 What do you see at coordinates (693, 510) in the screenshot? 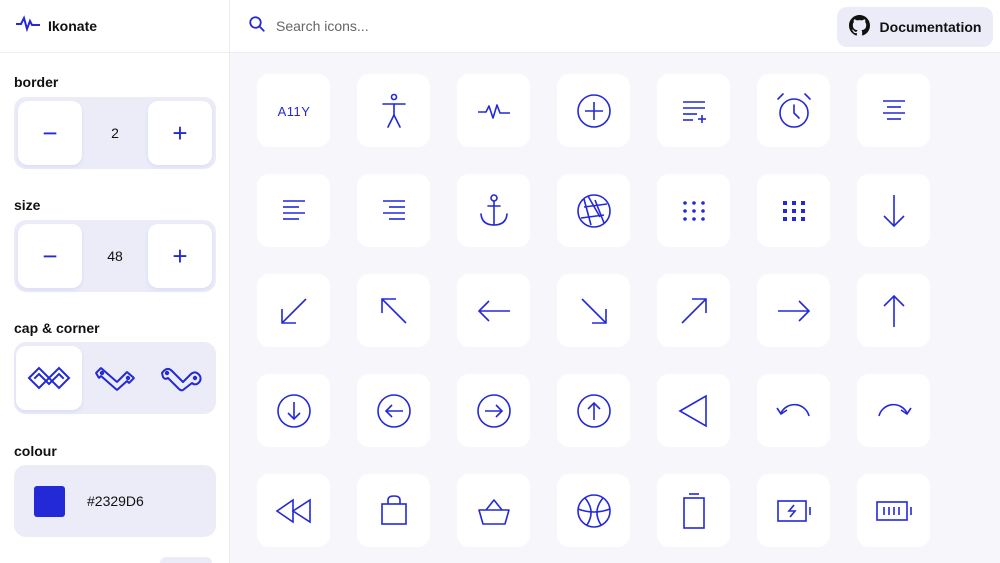
I see `battery-empty-icon` at bounding box center [693, 510].